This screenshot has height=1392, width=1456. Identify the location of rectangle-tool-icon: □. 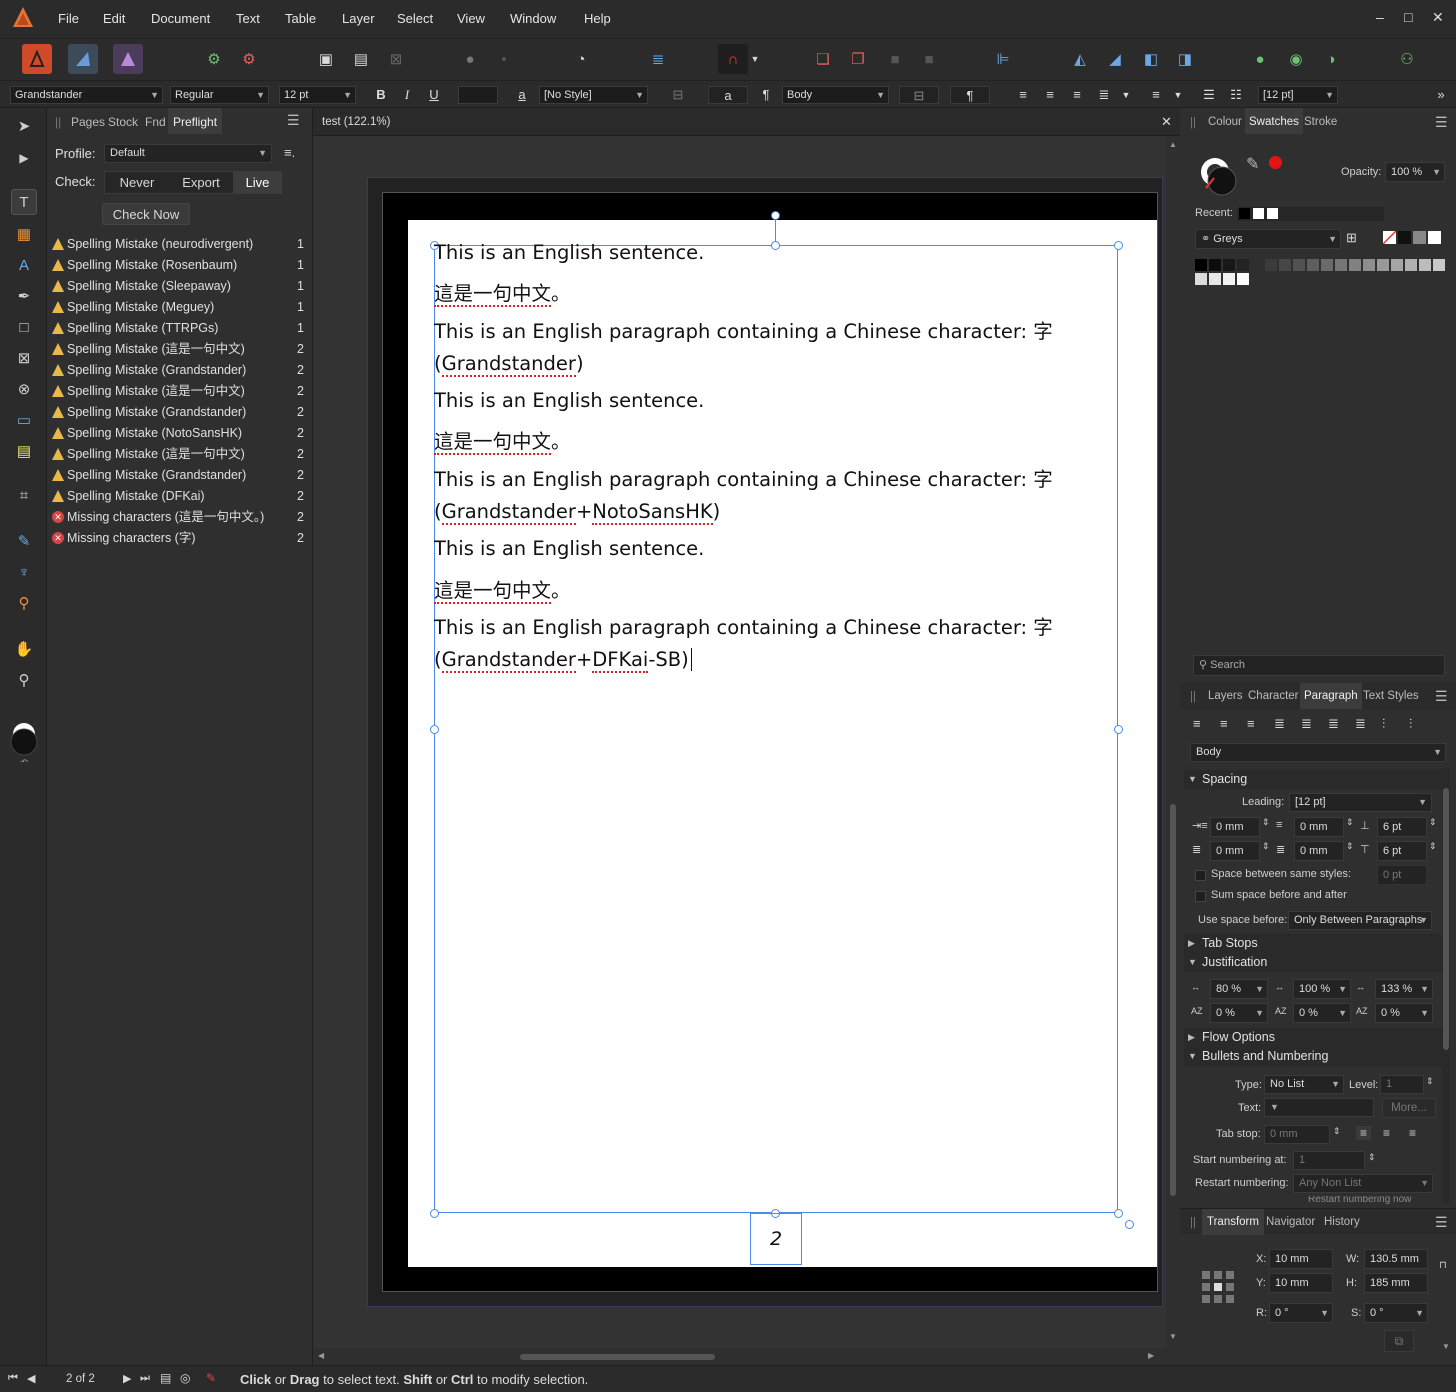
(24, 327).